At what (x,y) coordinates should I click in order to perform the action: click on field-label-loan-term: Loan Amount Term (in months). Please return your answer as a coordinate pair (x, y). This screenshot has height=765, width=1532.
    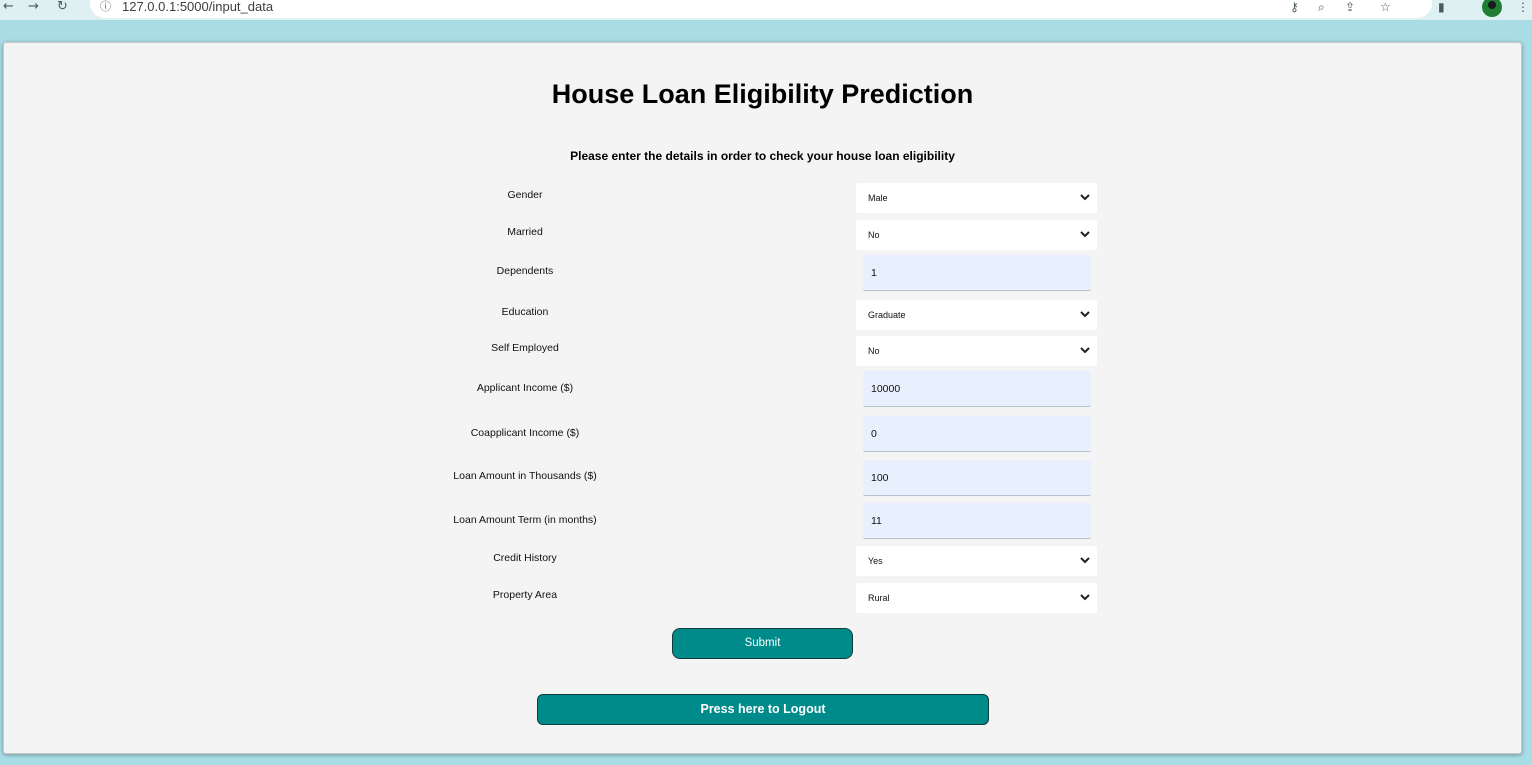
    Looking at the image, I should click on (525, 520).